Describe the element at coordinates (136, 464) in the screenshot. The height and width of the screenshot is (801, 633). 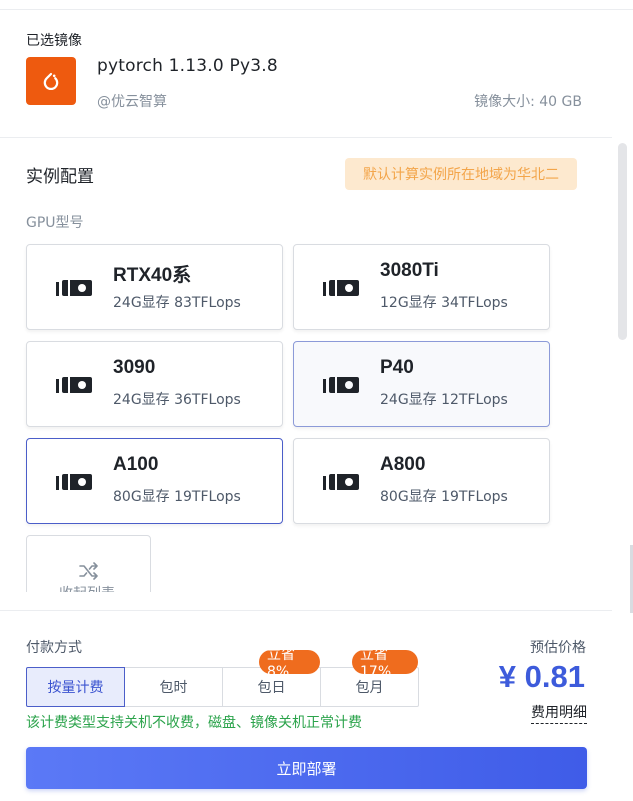
I see `gpu-name: A100` at that location.